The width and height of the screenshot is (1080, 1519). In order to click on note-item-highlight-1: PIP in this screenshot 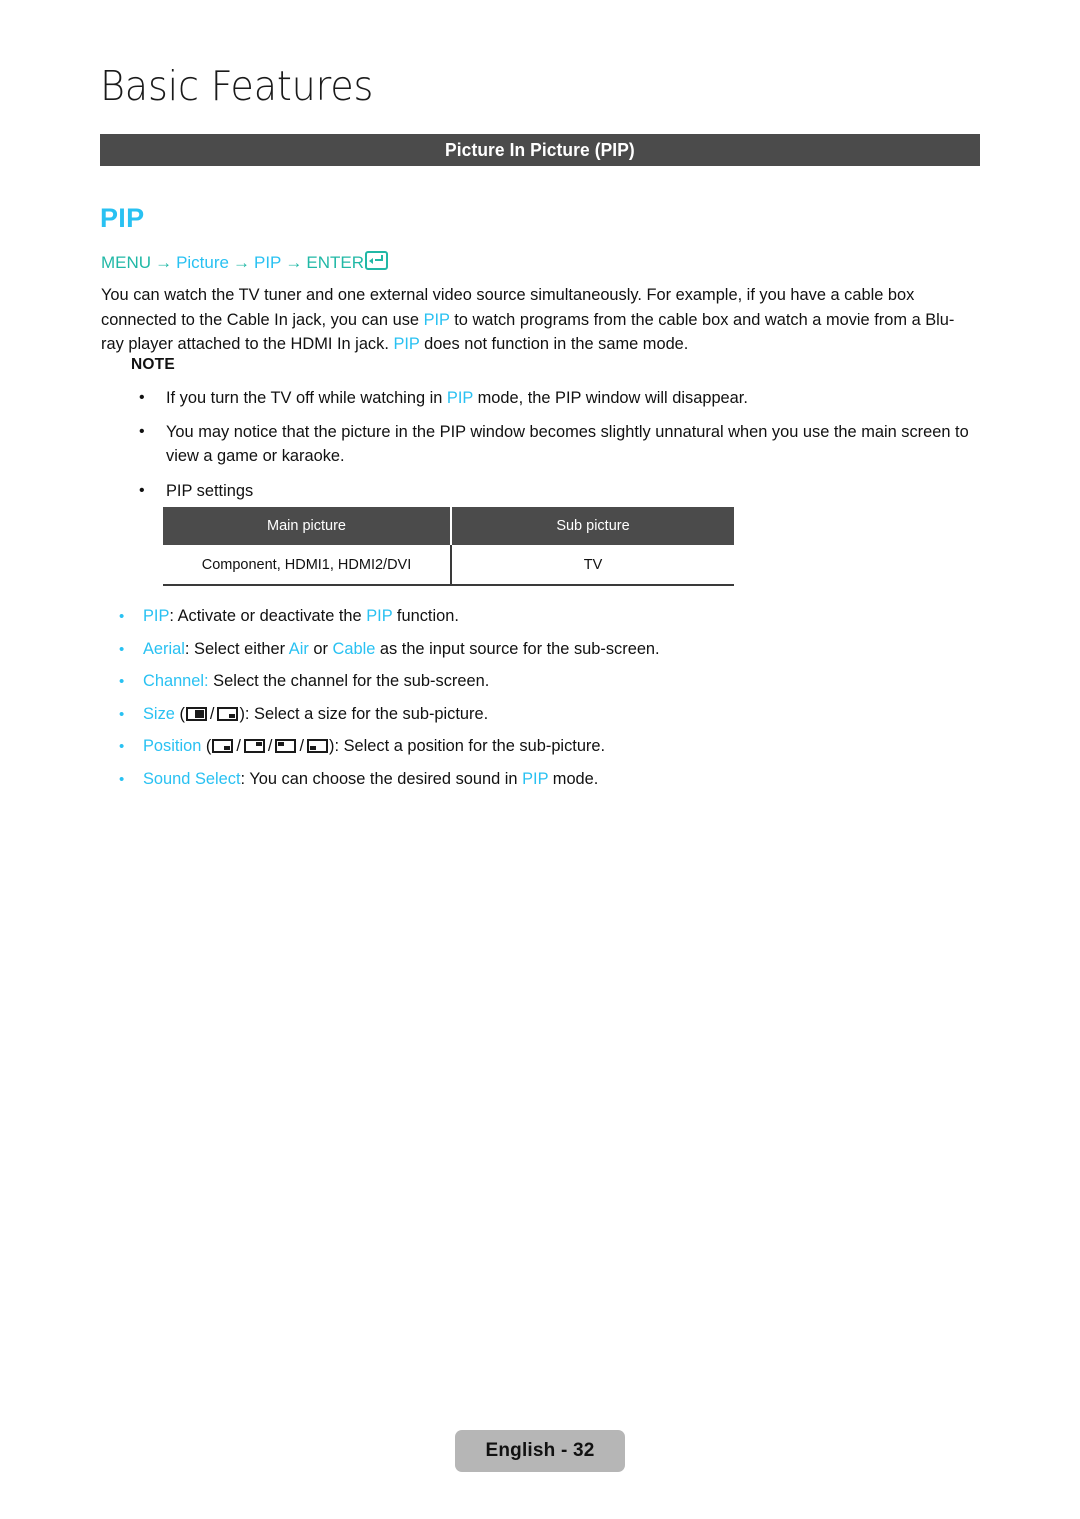, I will do `click(460, 398)`.